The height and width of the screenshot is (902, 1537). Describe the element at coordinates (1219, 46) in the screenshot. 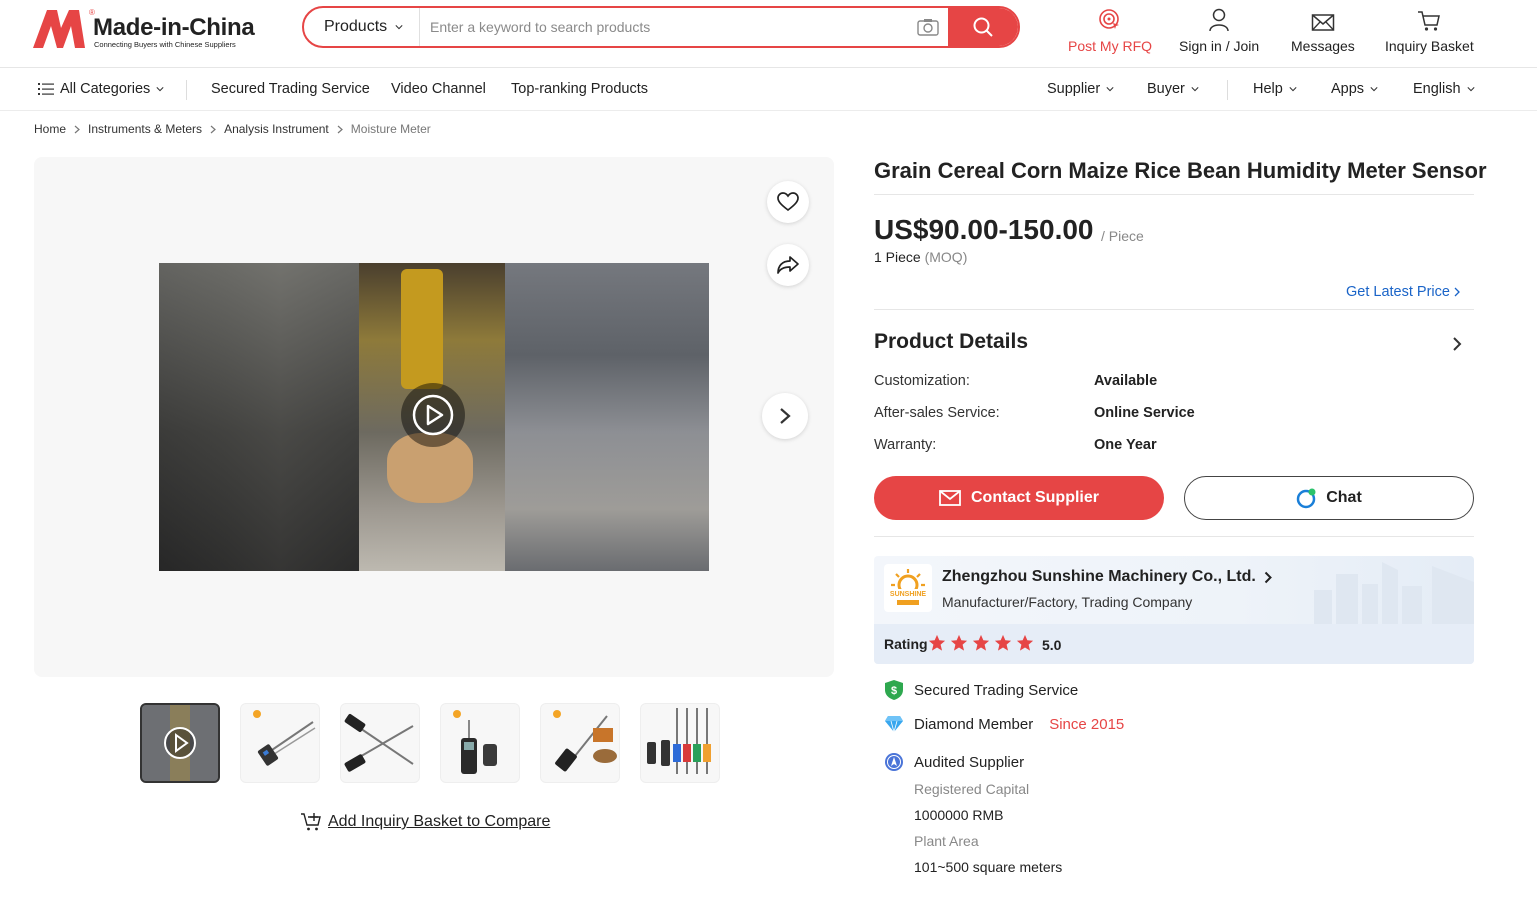

I see `sign-in-label: Sign in / Join` at that location.